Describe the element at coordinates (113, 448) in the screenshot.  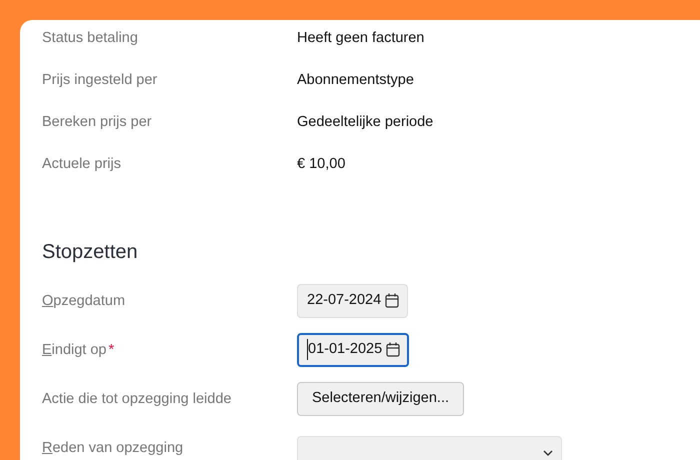
I see `field-label: Reden van opzegging` at that location.